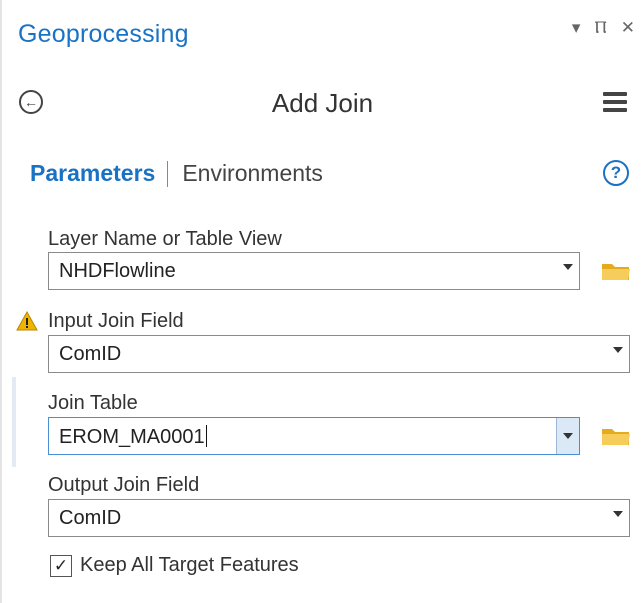 This screenshot has height=603, width=641. Describe the element at coordinates (322, 103) in the screenshot. I see `tool-title: Add Join` at that location.